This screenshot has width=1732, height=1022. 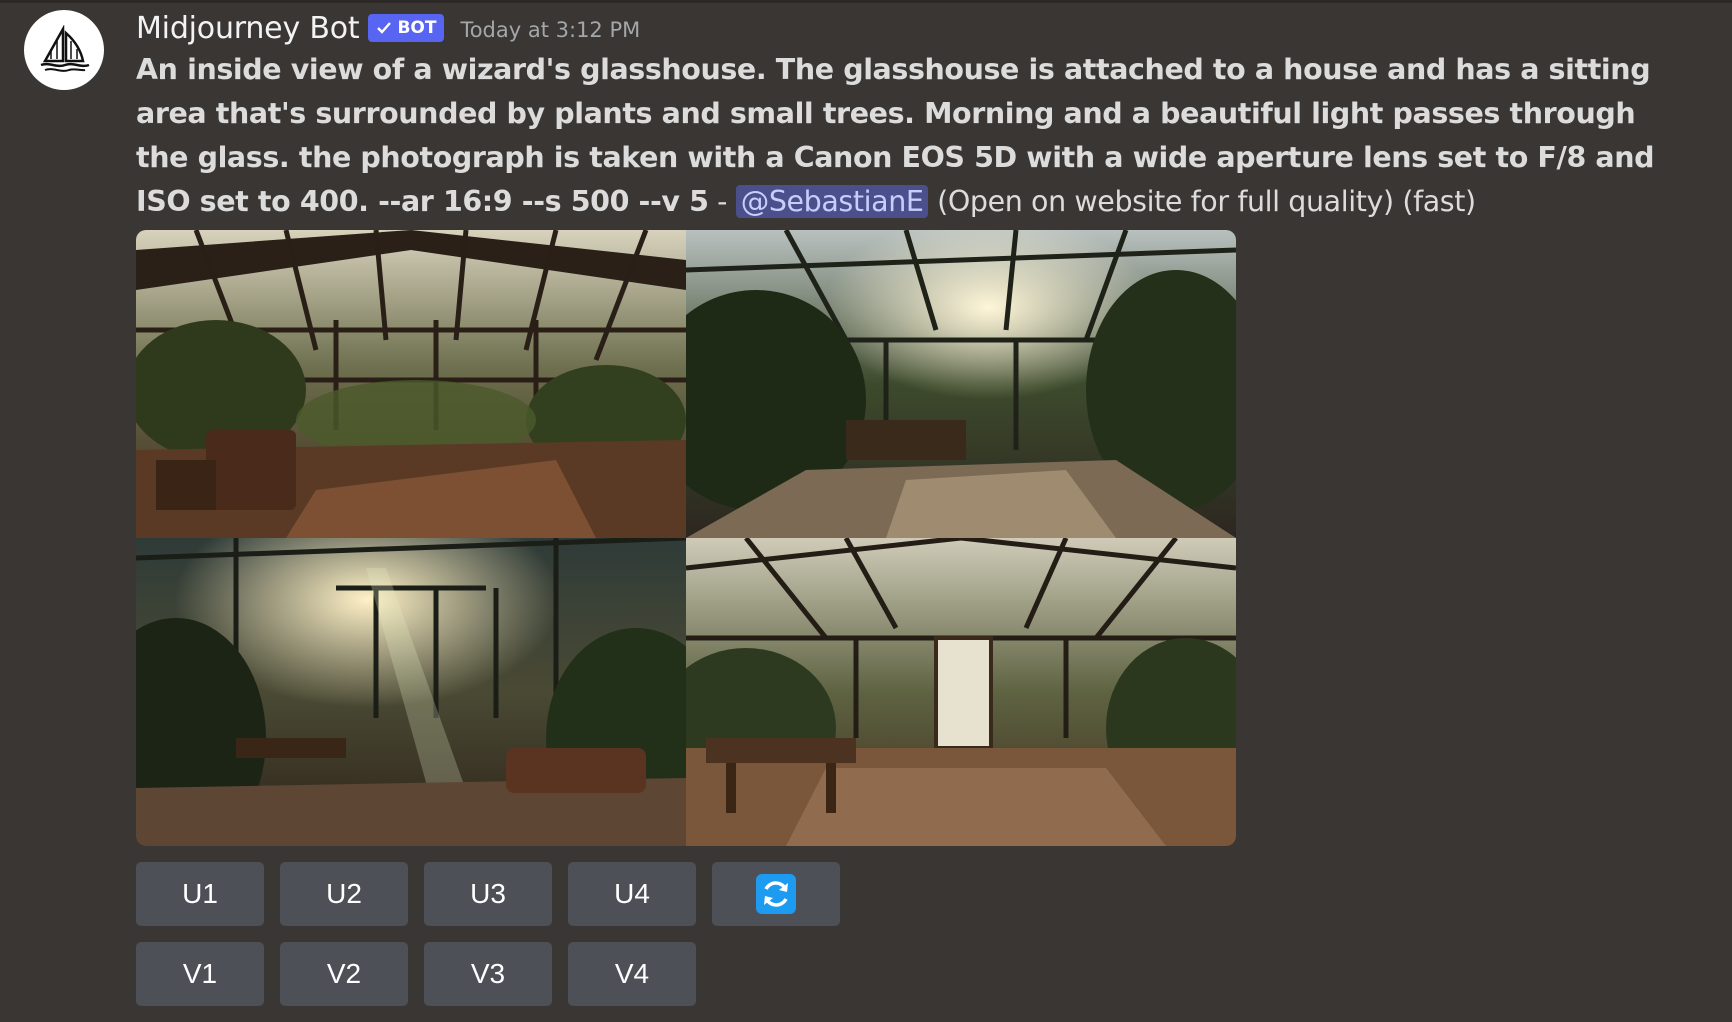 What do you see at coordinates (550, 30) in the screenshot?
I see `message-timestamp: Today at 3:12 PM` at bounding box center [550, 30].